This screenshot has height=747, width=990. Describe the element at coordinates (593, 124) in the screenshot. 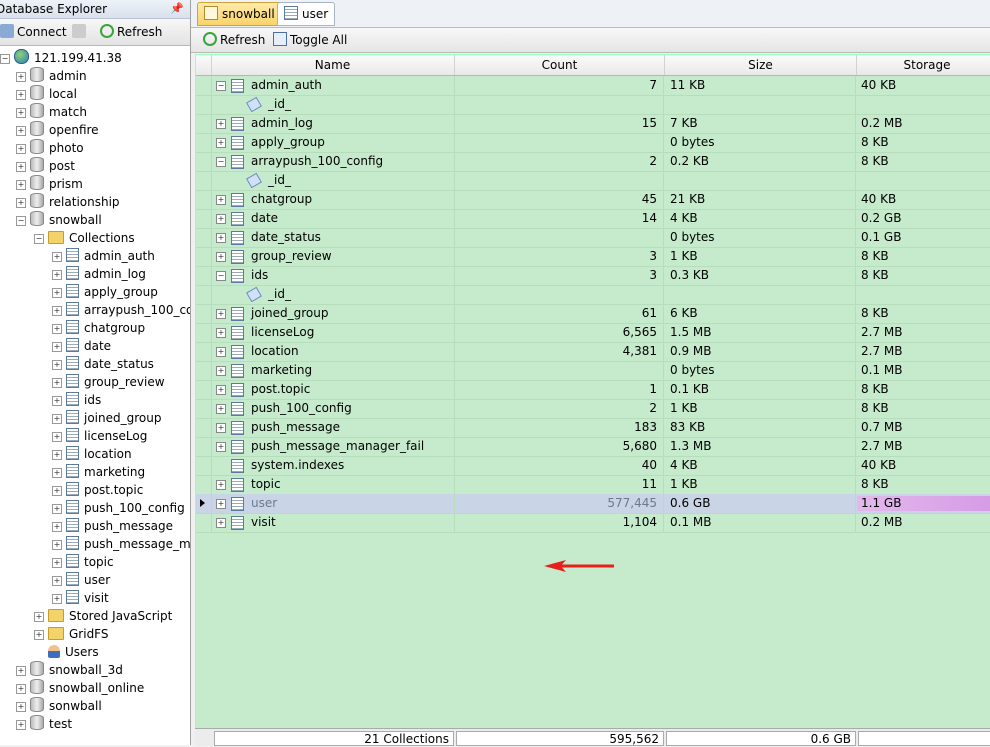

I see `table-row: + admin_log 15 7 KB 0.2 MB` at that location.